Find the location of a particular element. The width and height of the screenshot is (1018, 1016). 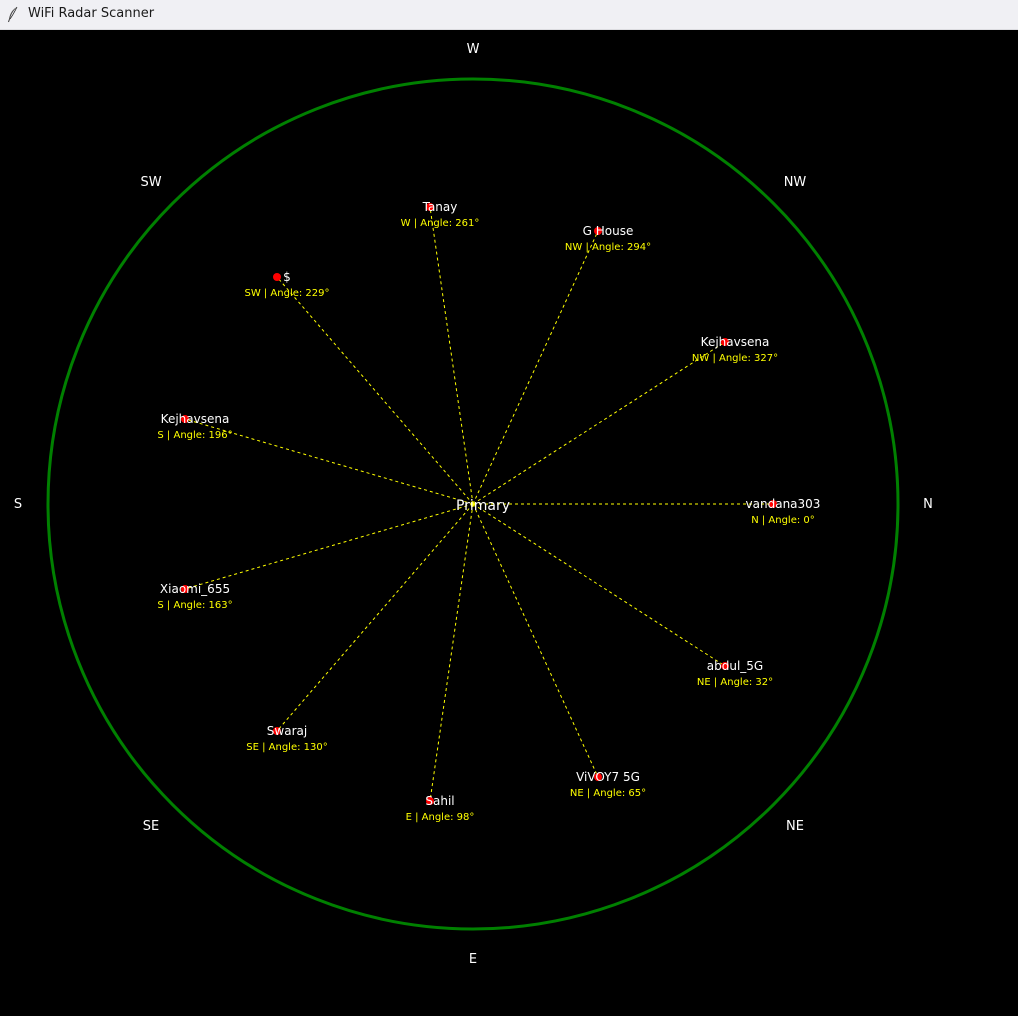

network-angle-label: NW | Angle: 327° is located at coordinates (735, 358).